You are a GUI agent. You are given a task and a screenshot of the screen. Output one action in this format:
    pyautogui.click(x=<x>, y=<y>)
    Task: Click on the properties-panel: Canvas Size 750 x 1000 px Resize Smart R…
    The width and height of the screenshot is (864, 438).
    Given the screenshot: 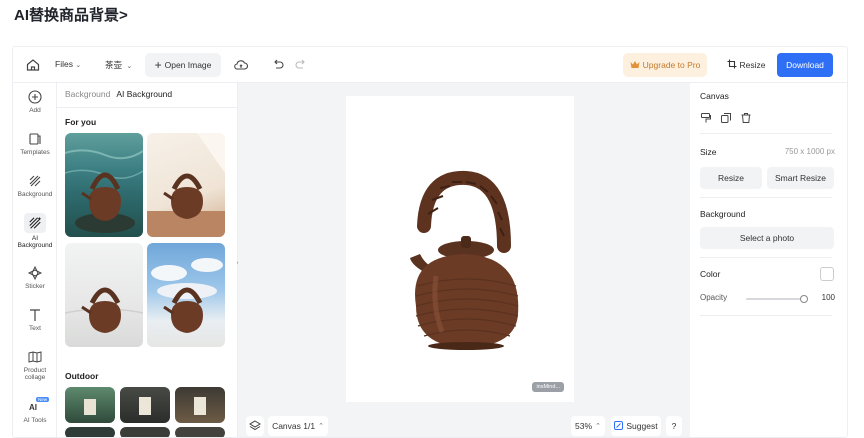 What is the action you would take?
    pyautogui.click(x=768, y=260)
    